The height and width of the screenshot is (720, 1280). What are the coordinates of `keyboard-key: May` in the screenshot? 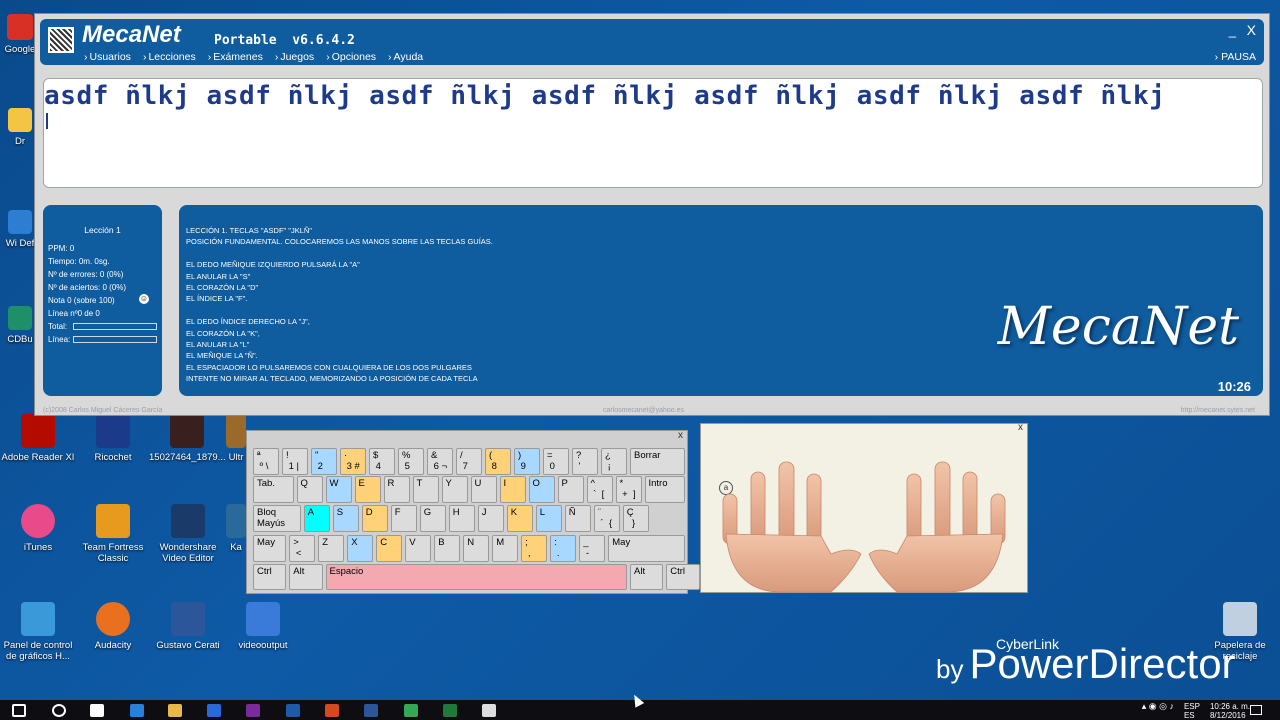 It's located at (646, 548).